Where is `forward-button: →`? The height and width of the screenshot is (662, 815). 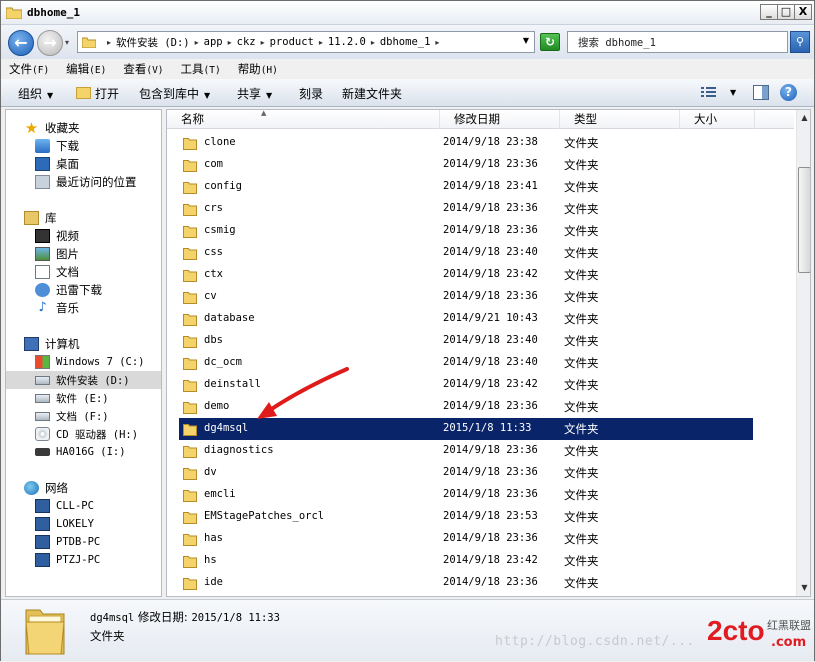 forward-button: → is located at coordinates (50, 43).